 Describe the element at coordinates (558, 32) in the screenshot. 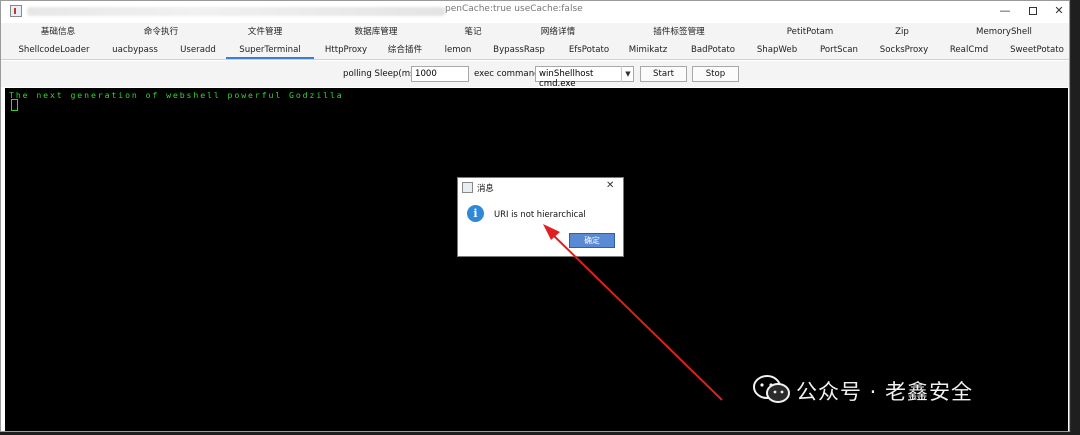

I see `tab-row1-5: 网络详情` at that location.